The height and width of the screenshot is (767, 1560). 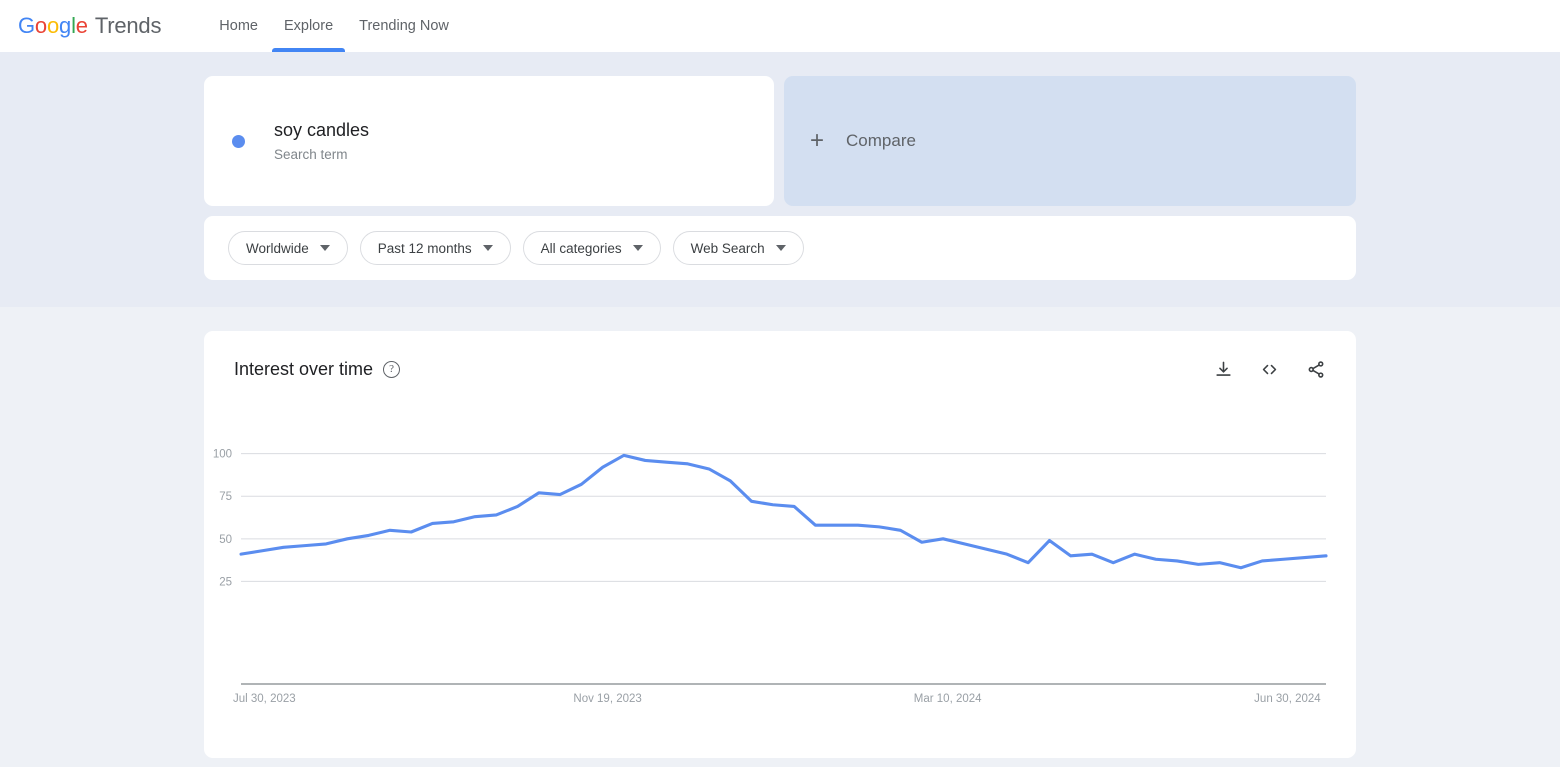 I want to click on chart-line-series, so click(x=783, y=511).